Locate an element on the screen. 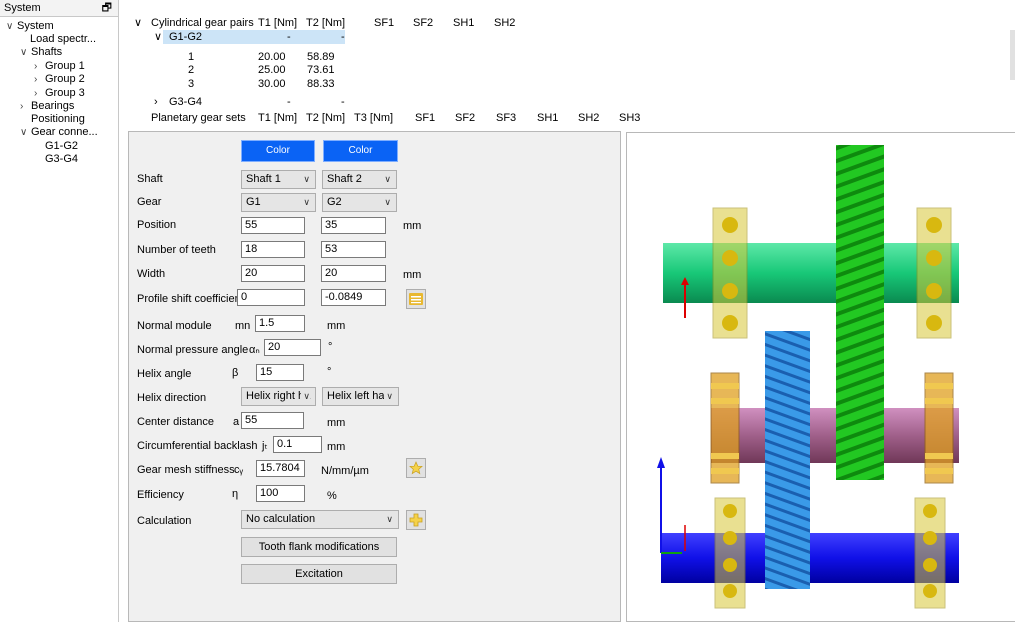  tree-item-group-3: › Group 3 is located at coordinates (59, 93).